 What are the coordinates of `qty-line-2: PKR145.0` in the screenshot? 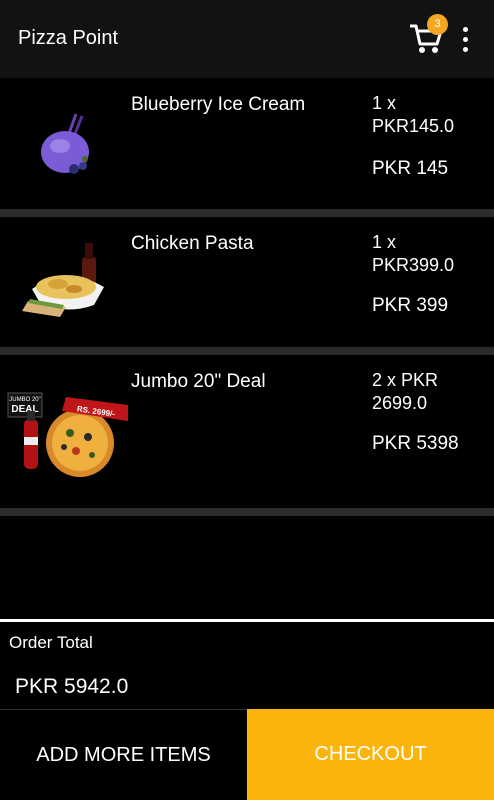 It's located at (413, 126).